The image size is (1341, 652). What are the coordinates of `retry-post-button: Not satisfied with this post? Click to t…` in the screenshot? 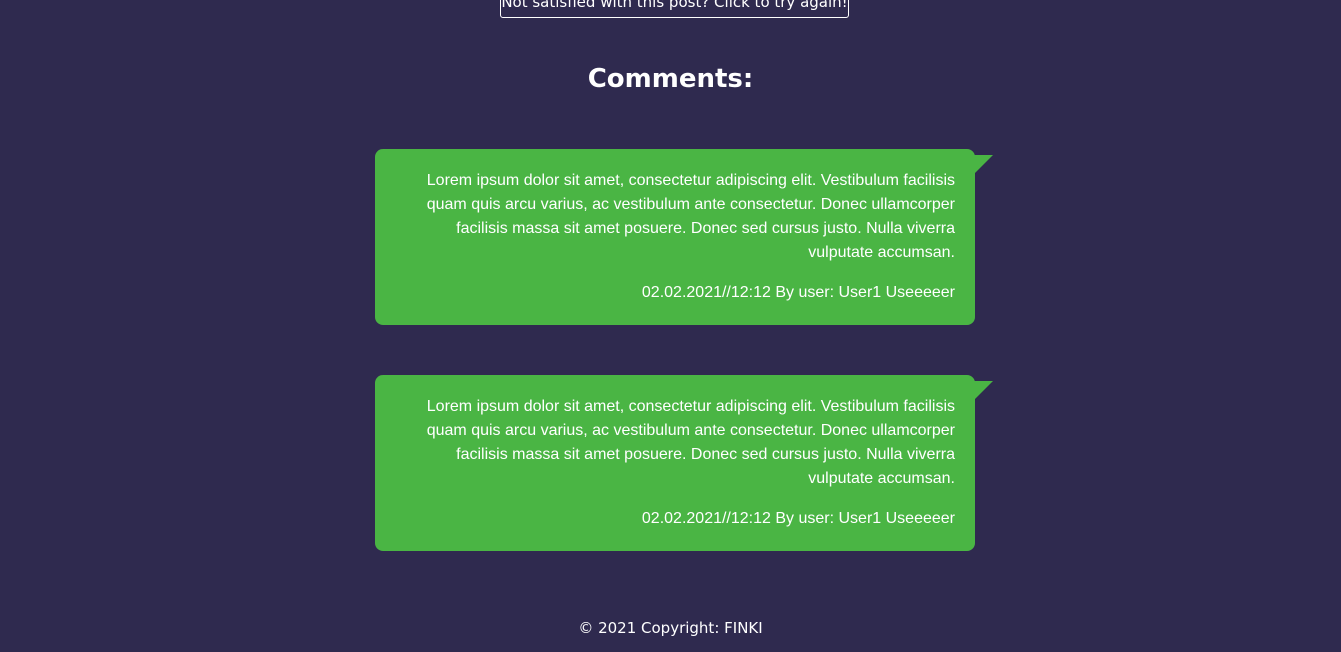 It's located at (674, 9).